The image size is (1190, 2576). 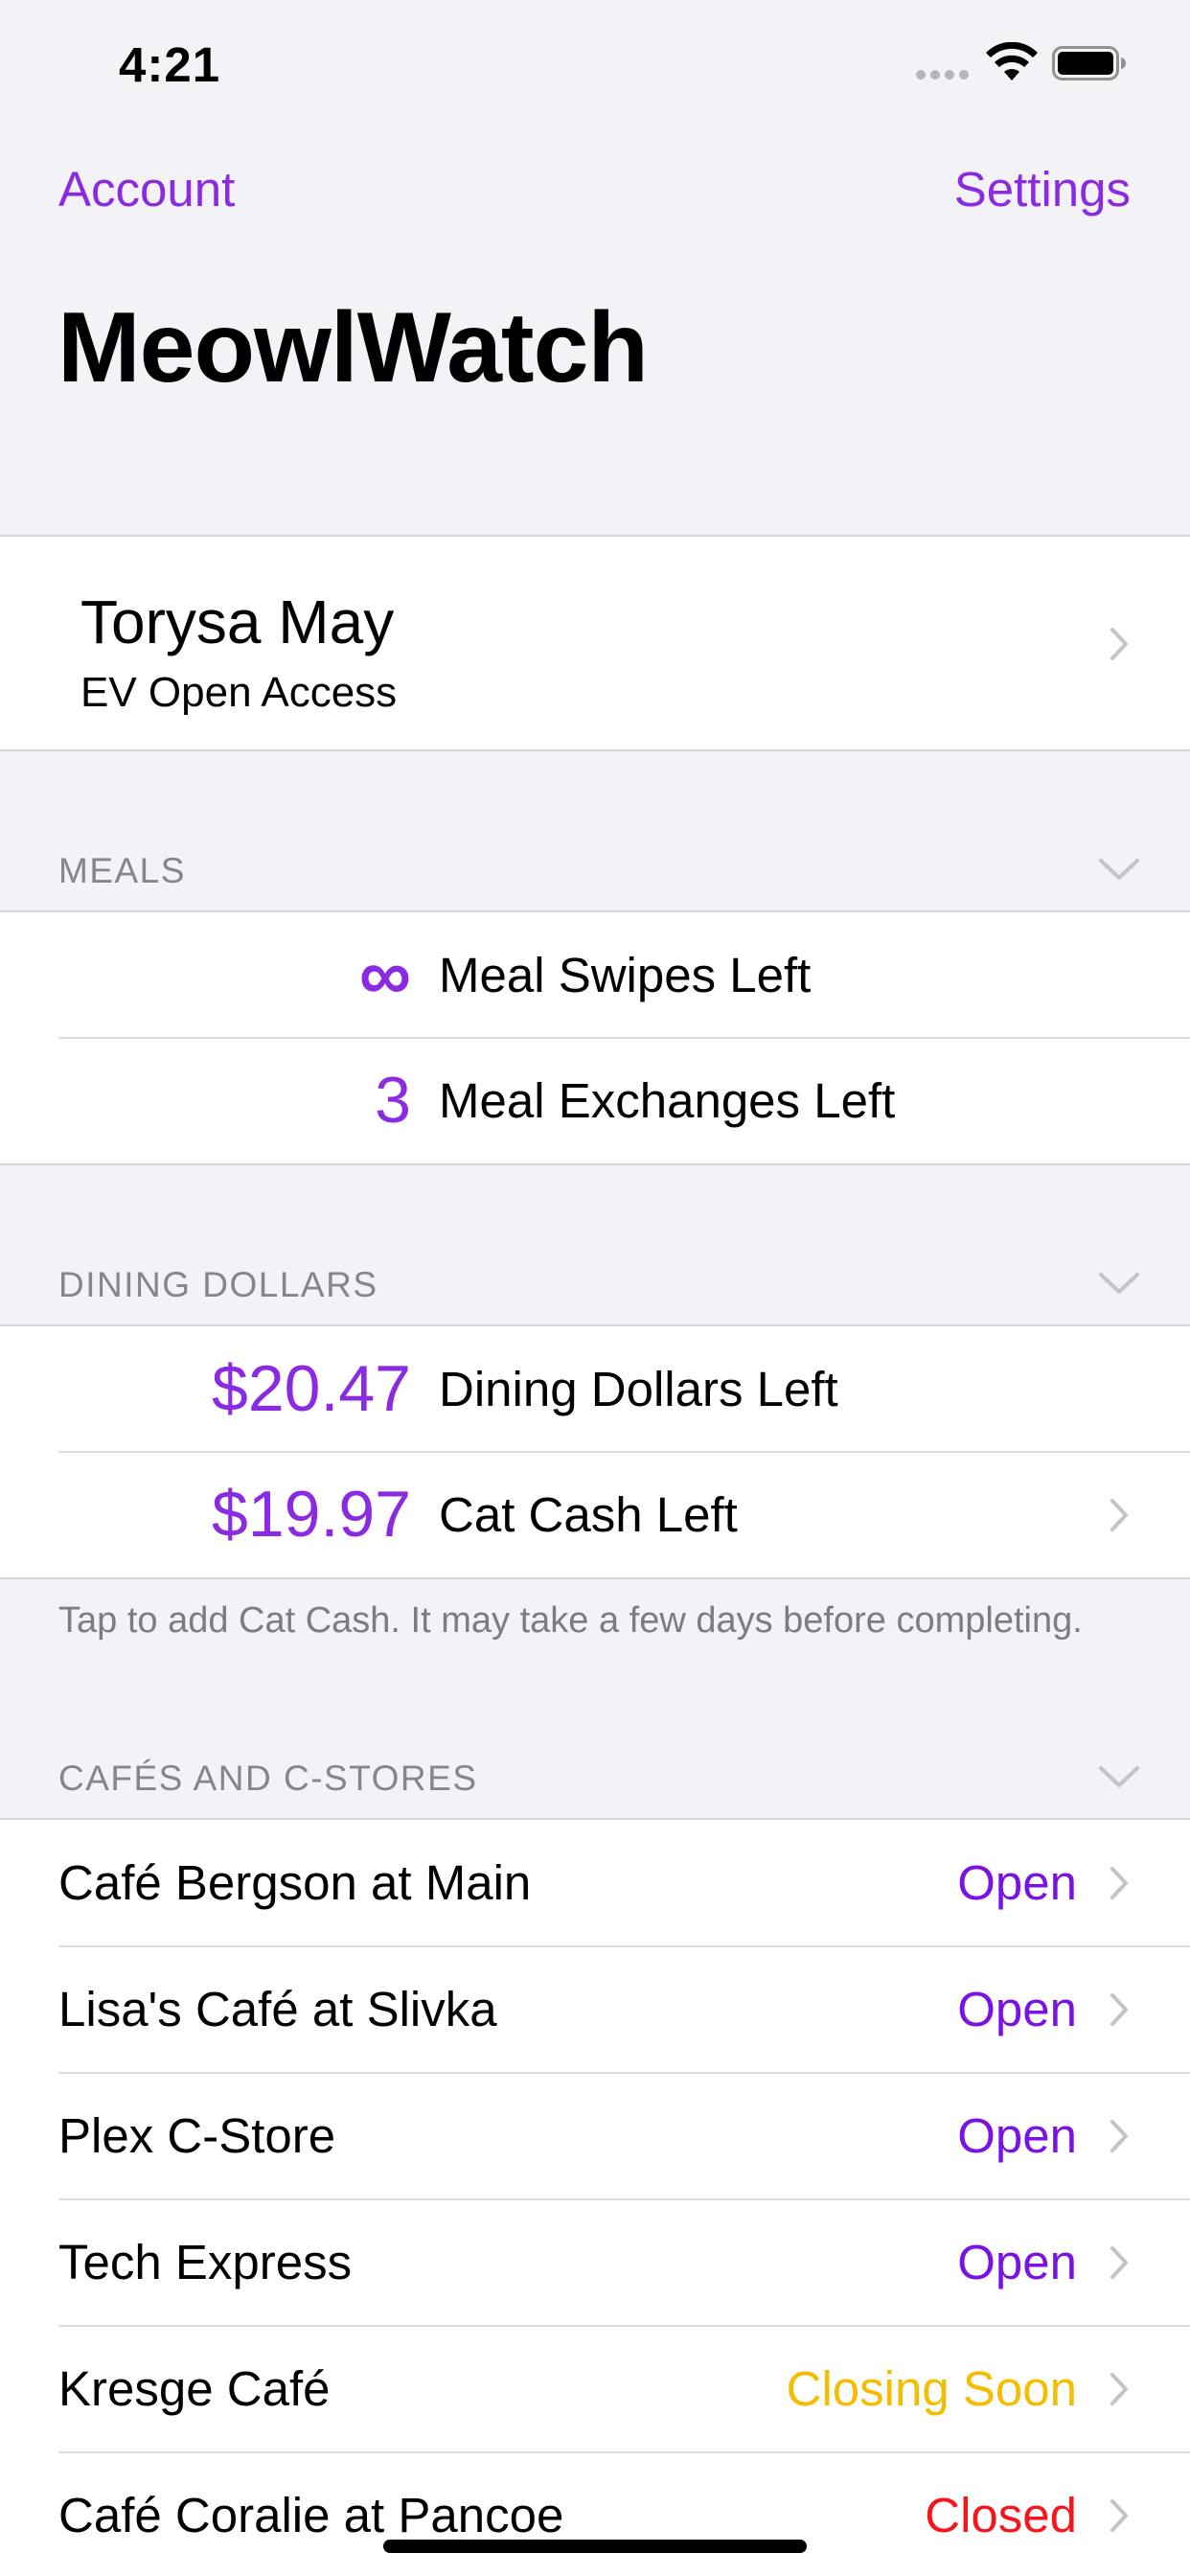 What do you see at coordinates (595, 2135) in the screenshot?
I see `cafe-row: Plex C-Store Open` at bounding box center [595, 2135].